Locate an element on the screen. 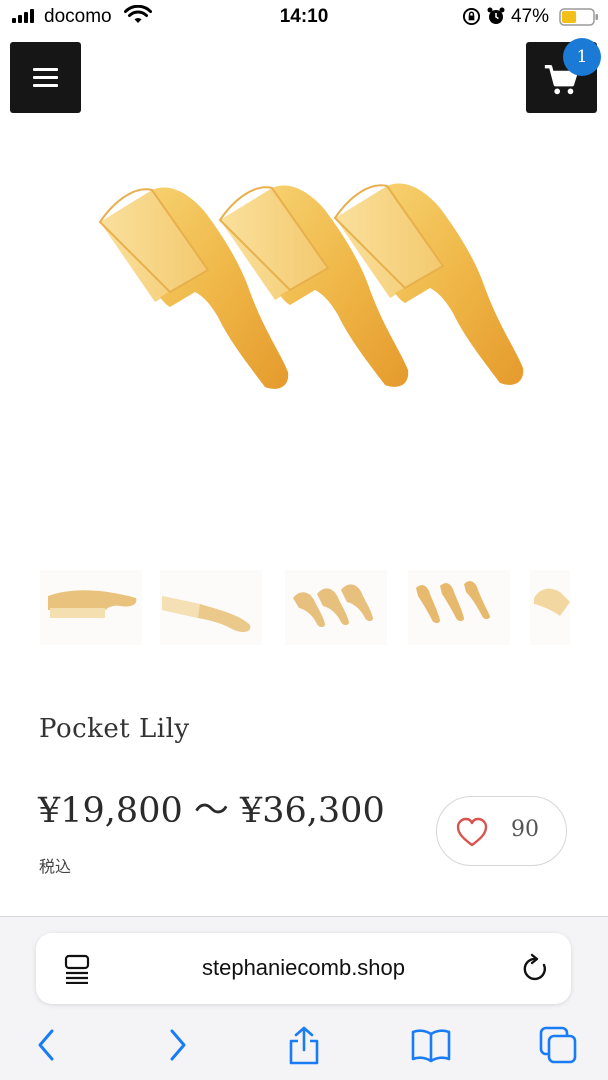 Image resolution: width=608 pixels, height=1080 pixels. url-text: stephaniecomb.shop is located at coordinates (303, 968).